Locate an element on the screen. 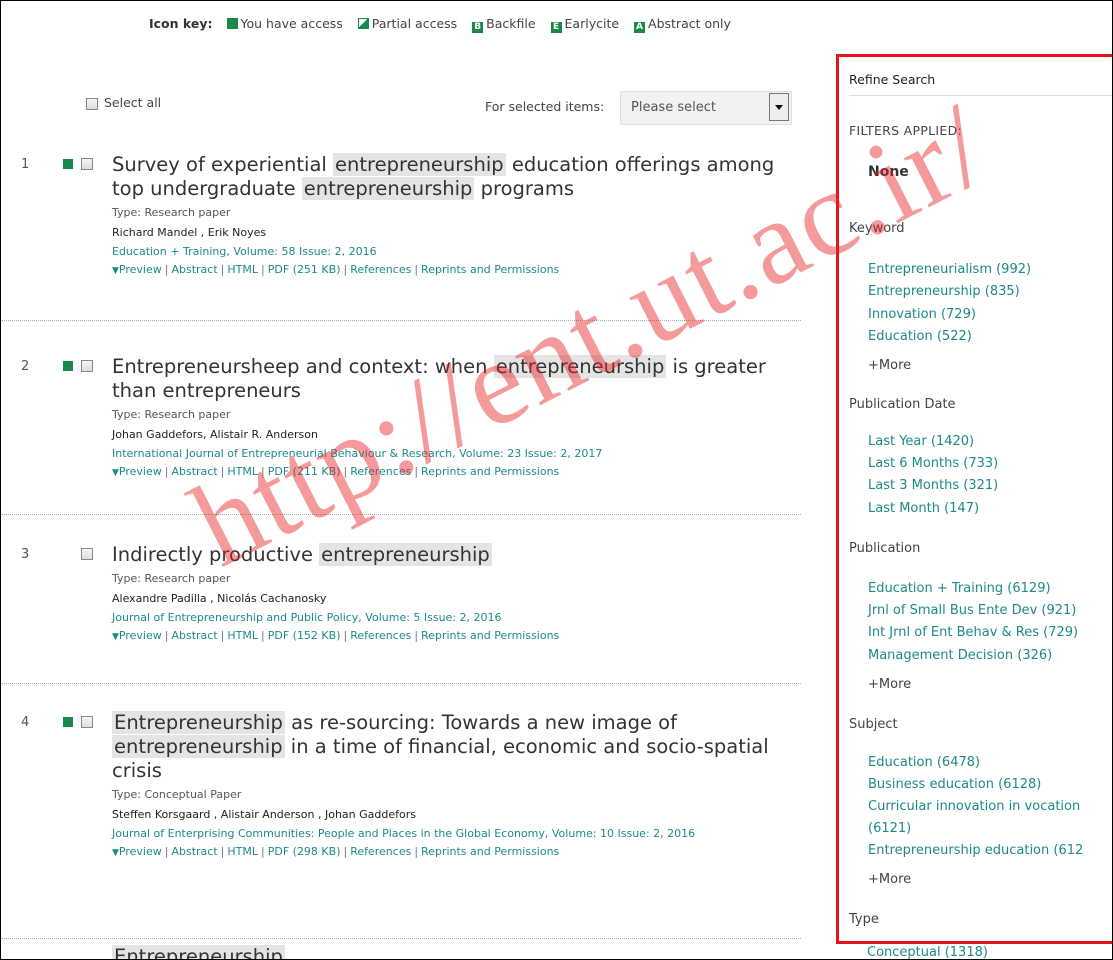 This screenshot has height=960, width=1113. facet-item: Business education (6128) is located at coordinates (954, 784).